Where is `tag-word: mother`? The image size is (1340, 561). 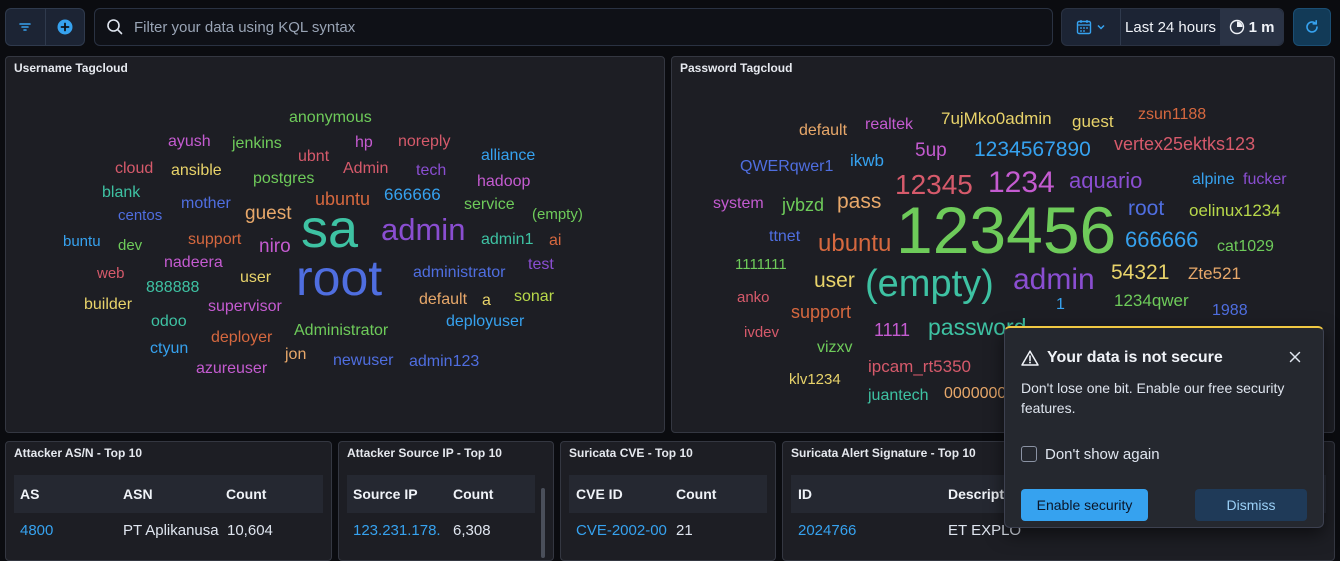 tag-word: mother is located at coordinates (206, 204).